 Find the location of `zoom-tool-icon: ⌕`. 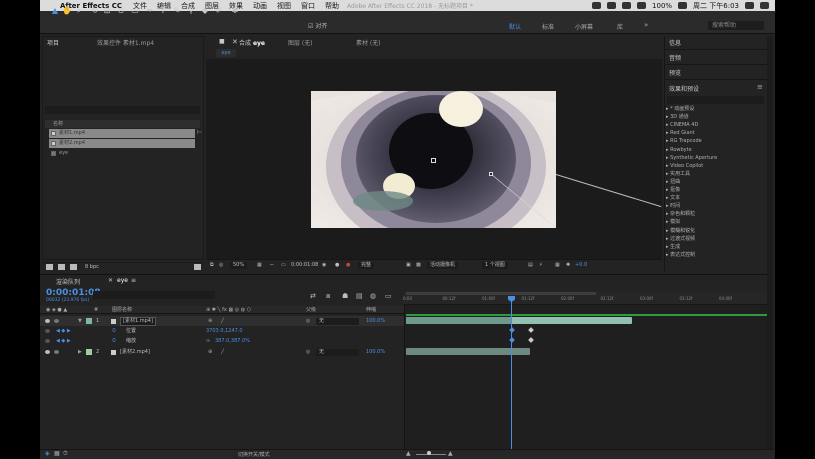

zoom-tool-icon: ⌕ is located at coordinates (79, 11).